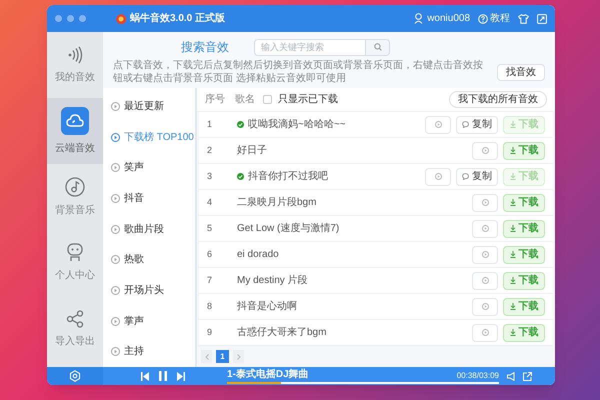 The width and height of the screenshot is (600, 400). I want to click on next-page-button, so click(238, 356).